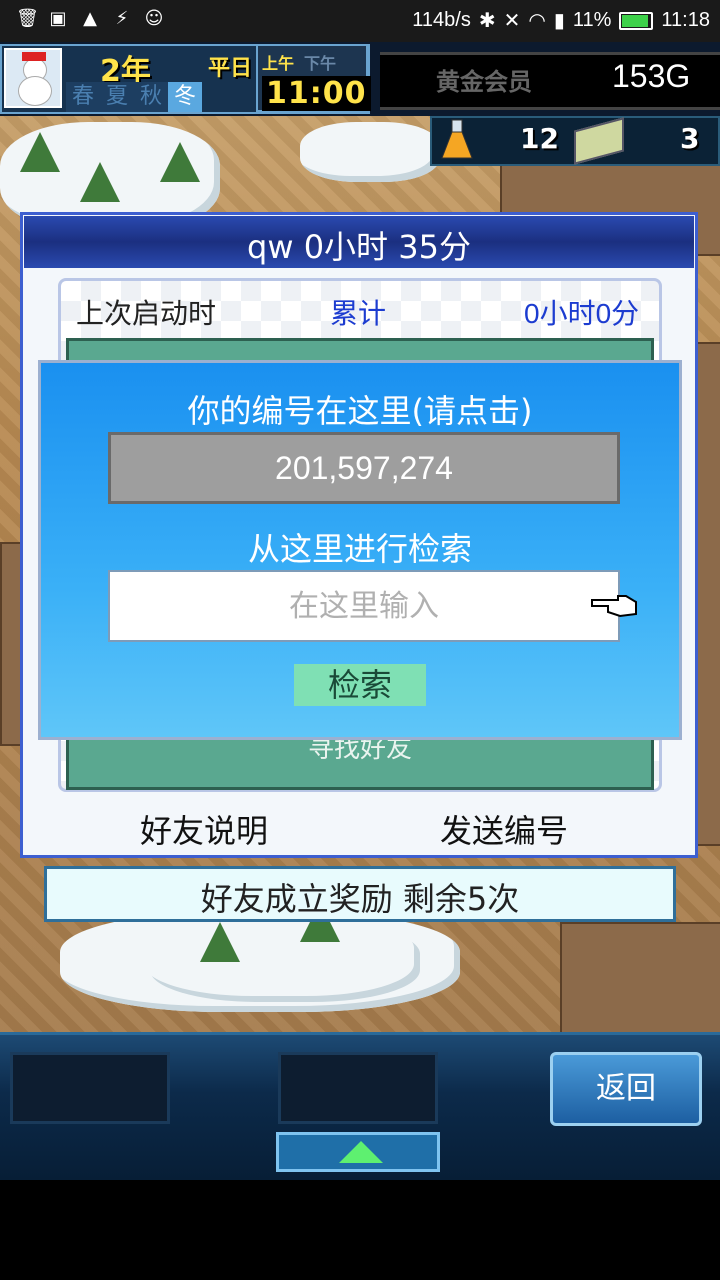 The height and width of the screenshot is (1280, 720). What do you see at coordinates (358, 1088) in the screenshot?
I see `empty-slot-center` at bounding box center [358, 1088].